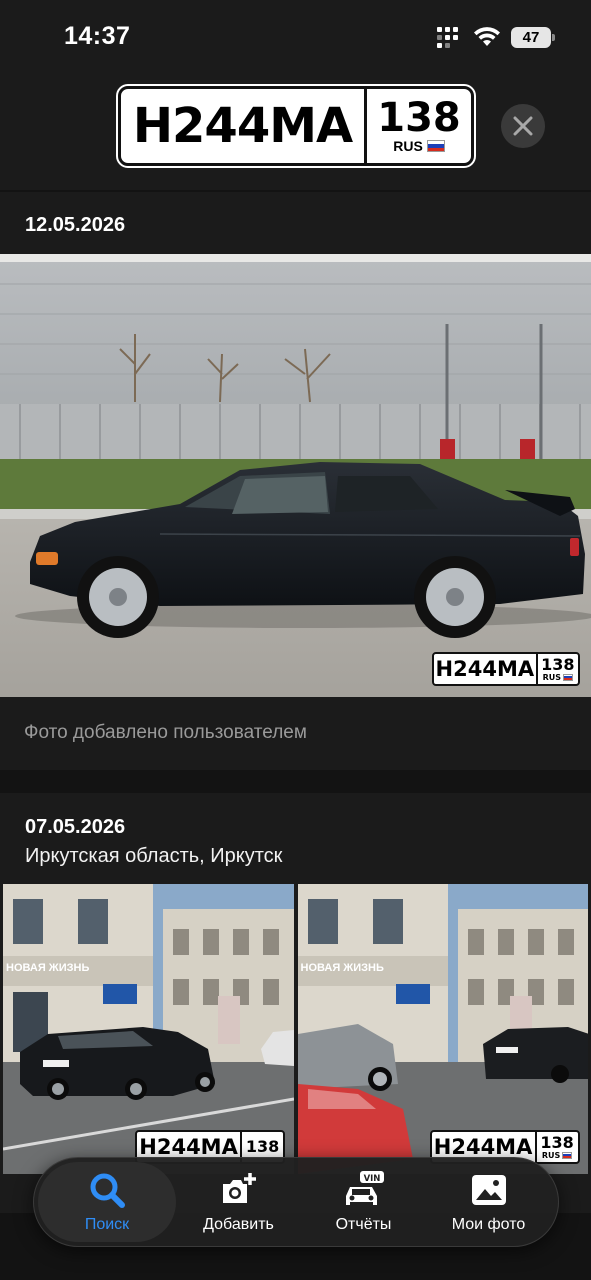 This screenshot has width=591, height=1280. I want to click on add-photo-icon, so click(239, 1188).